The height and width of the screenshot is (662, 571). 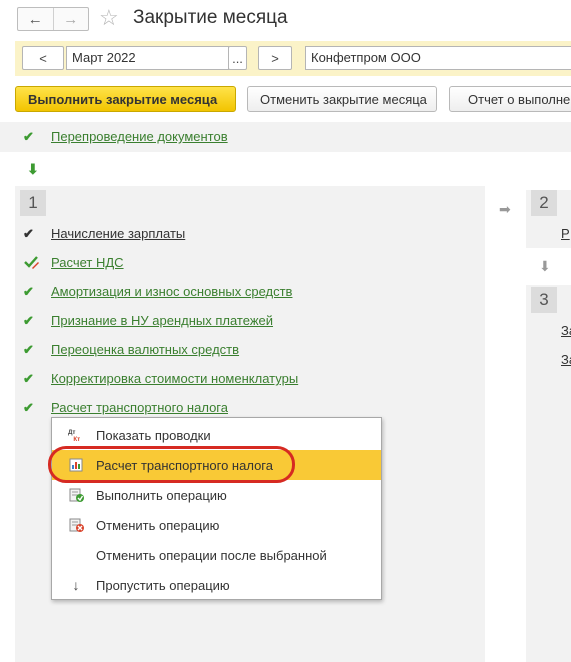 What do you see at coordinates (76, 495) in the screenshot?
I see `run-operation-icon` at bounding box center [76, 495].